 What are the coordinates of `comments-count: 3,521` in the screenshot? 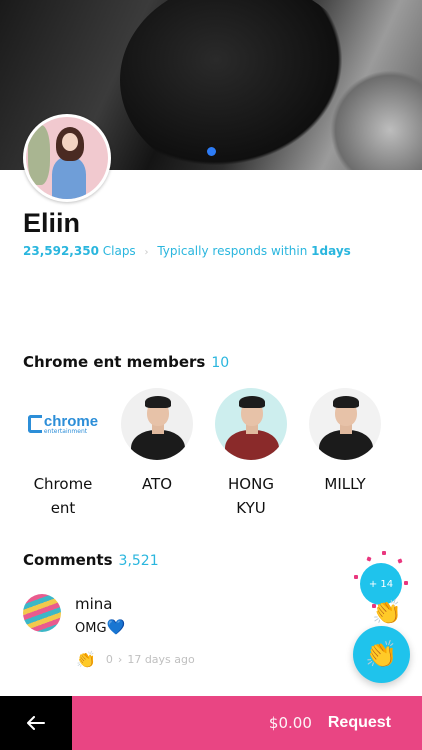 It's located at (138, 561).